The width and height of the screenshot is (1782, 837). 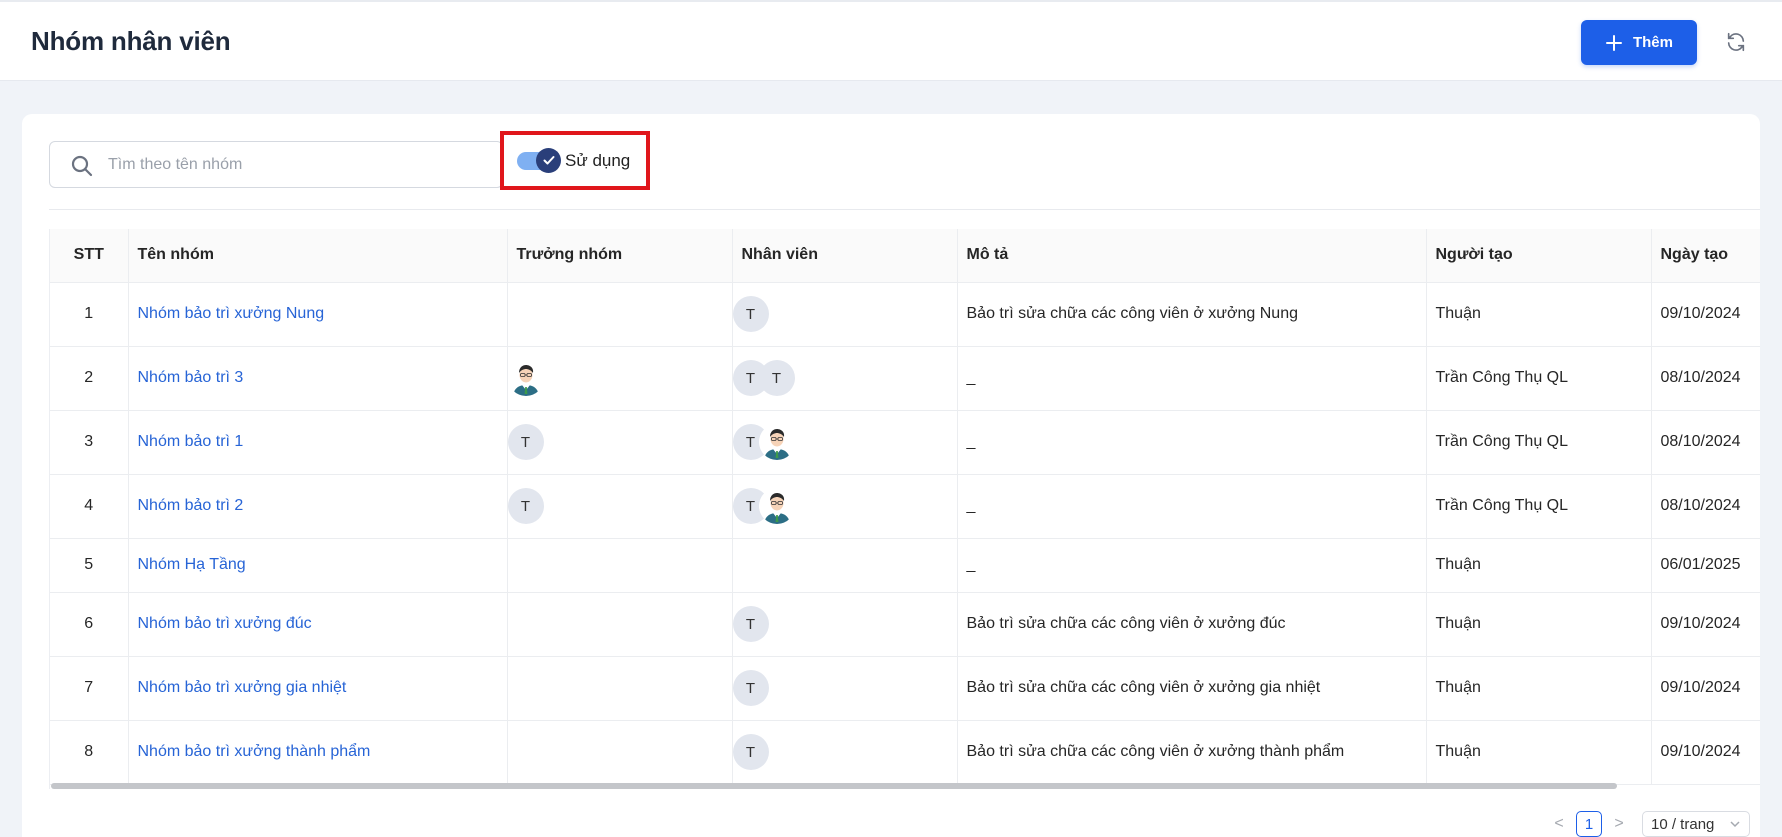 What do you see at coordinates (1700, 564) in the screenshot?
I see `cell-created-date-text: 06/01/2025` at bounding box center [1700, 564].